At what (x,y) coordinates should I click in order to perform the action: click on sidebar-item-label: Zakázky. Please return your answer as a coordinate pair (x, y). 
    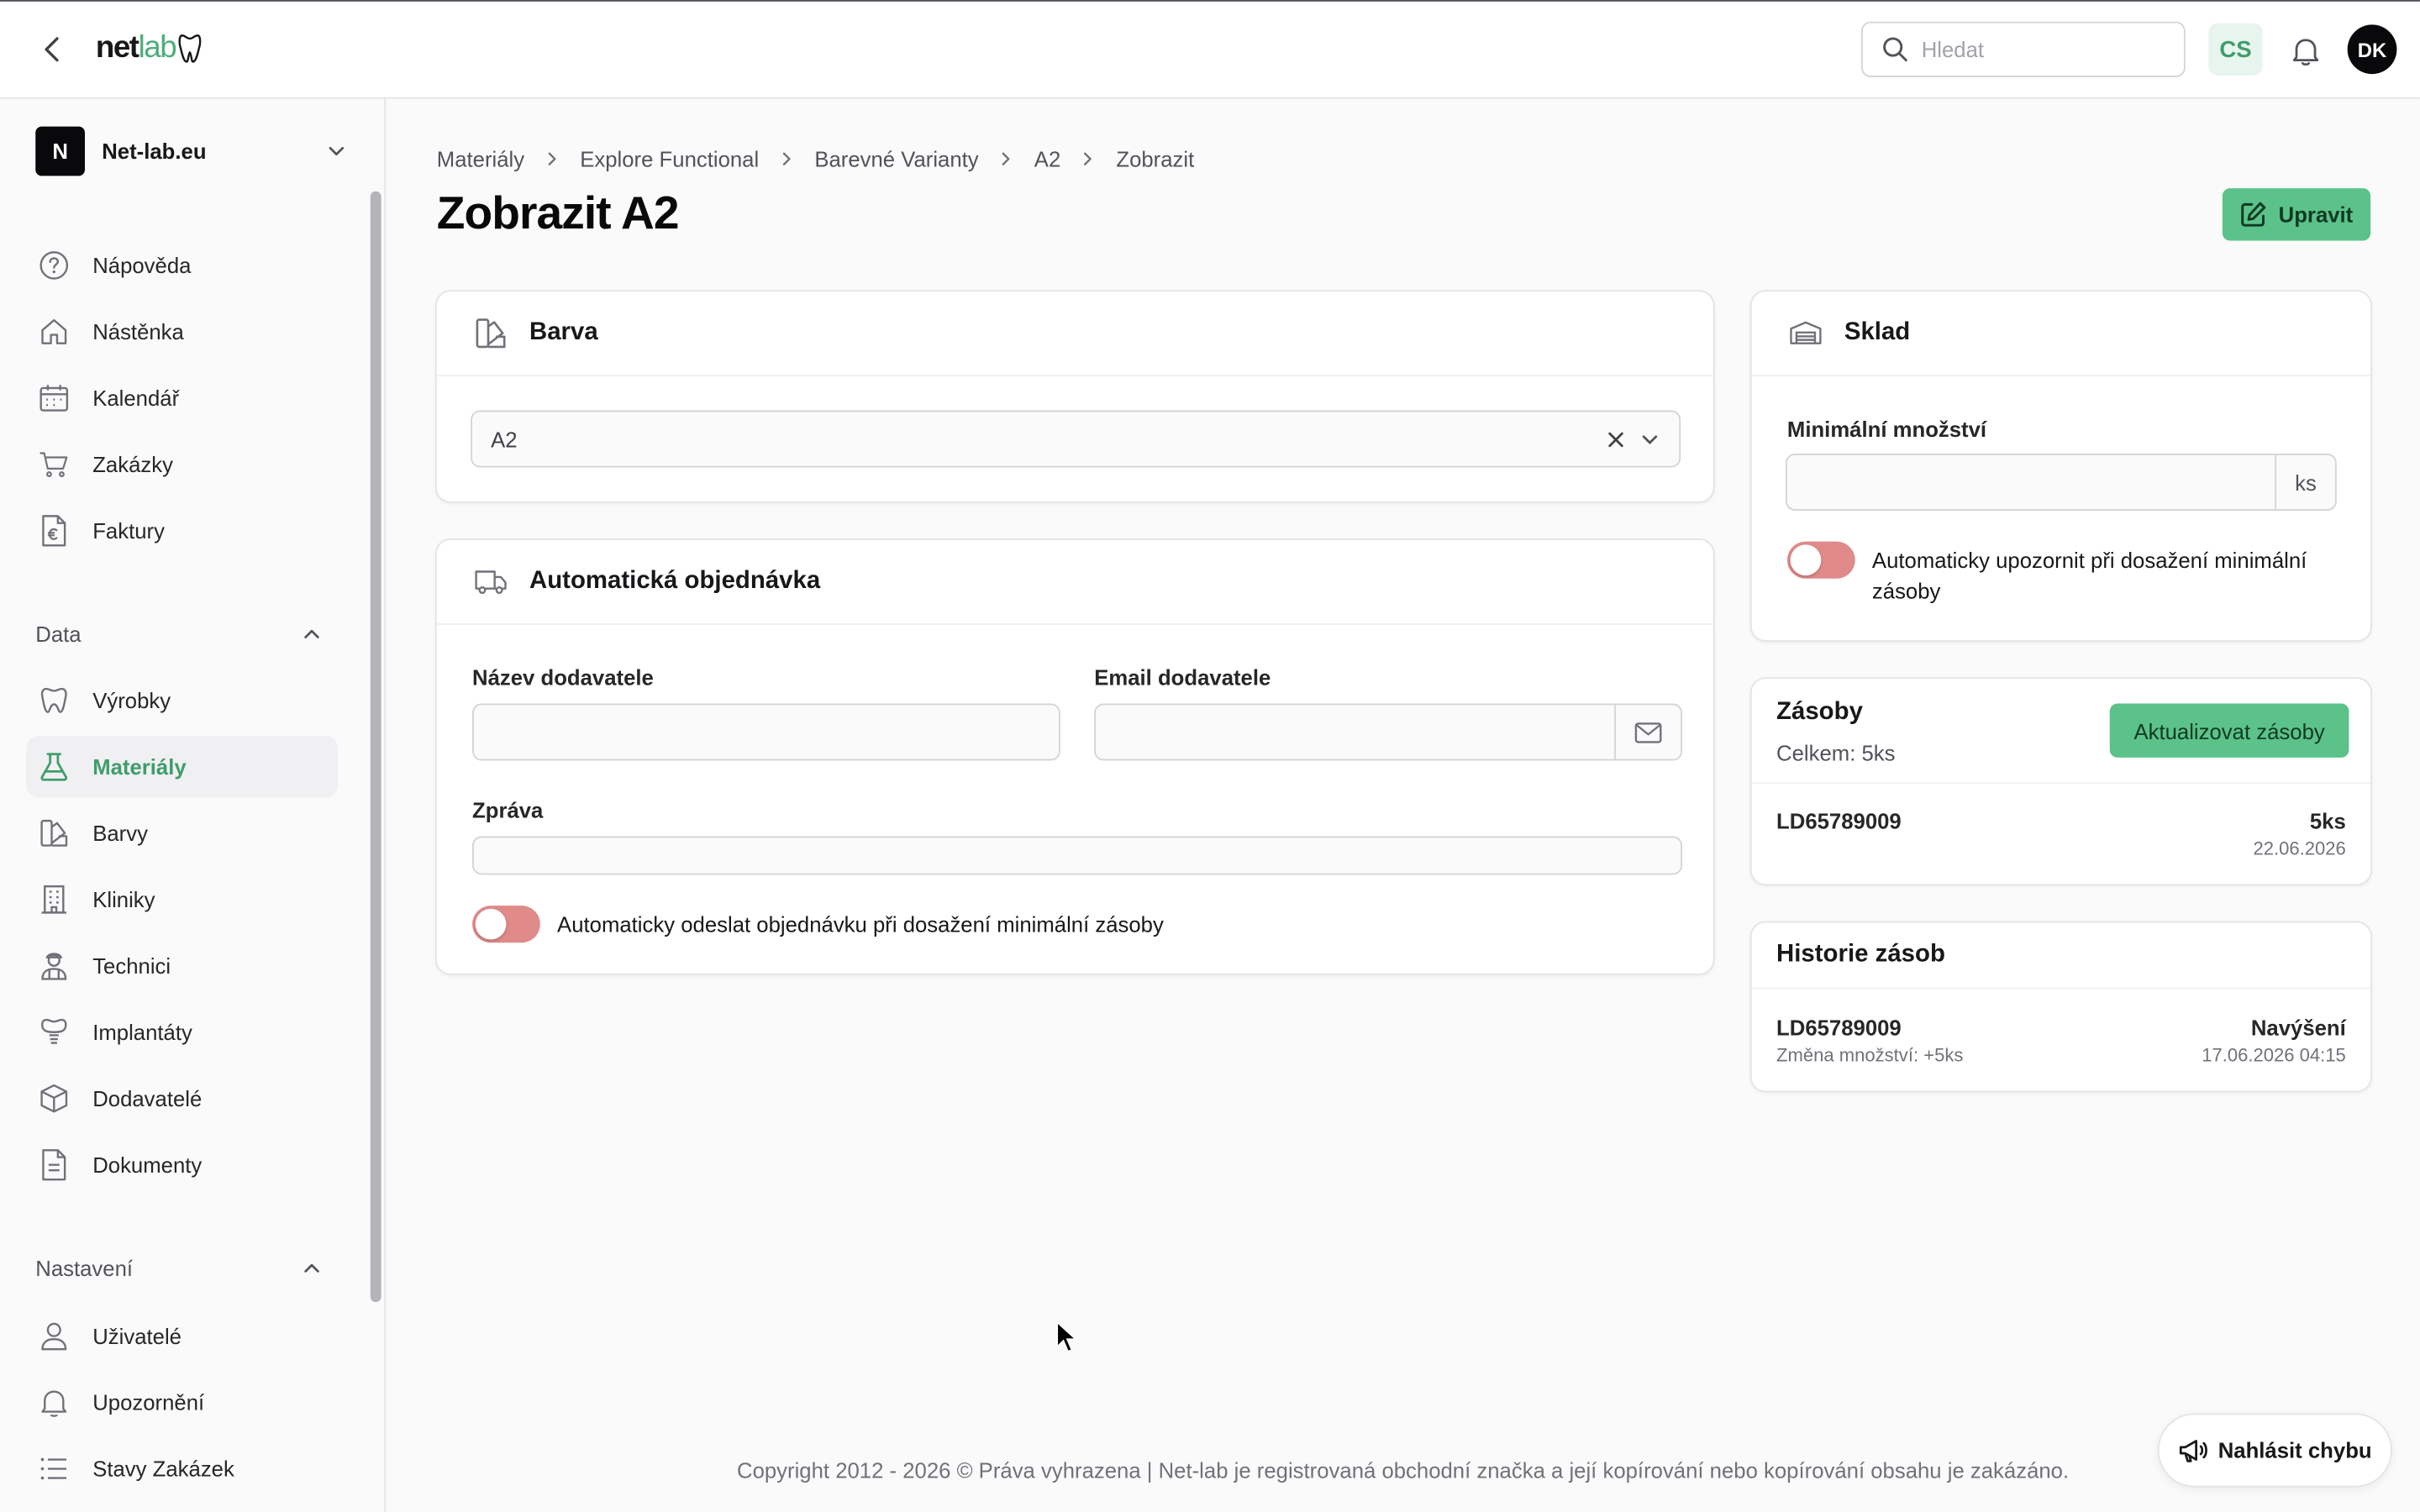
    Looking at the image, I should click on (132, 464).